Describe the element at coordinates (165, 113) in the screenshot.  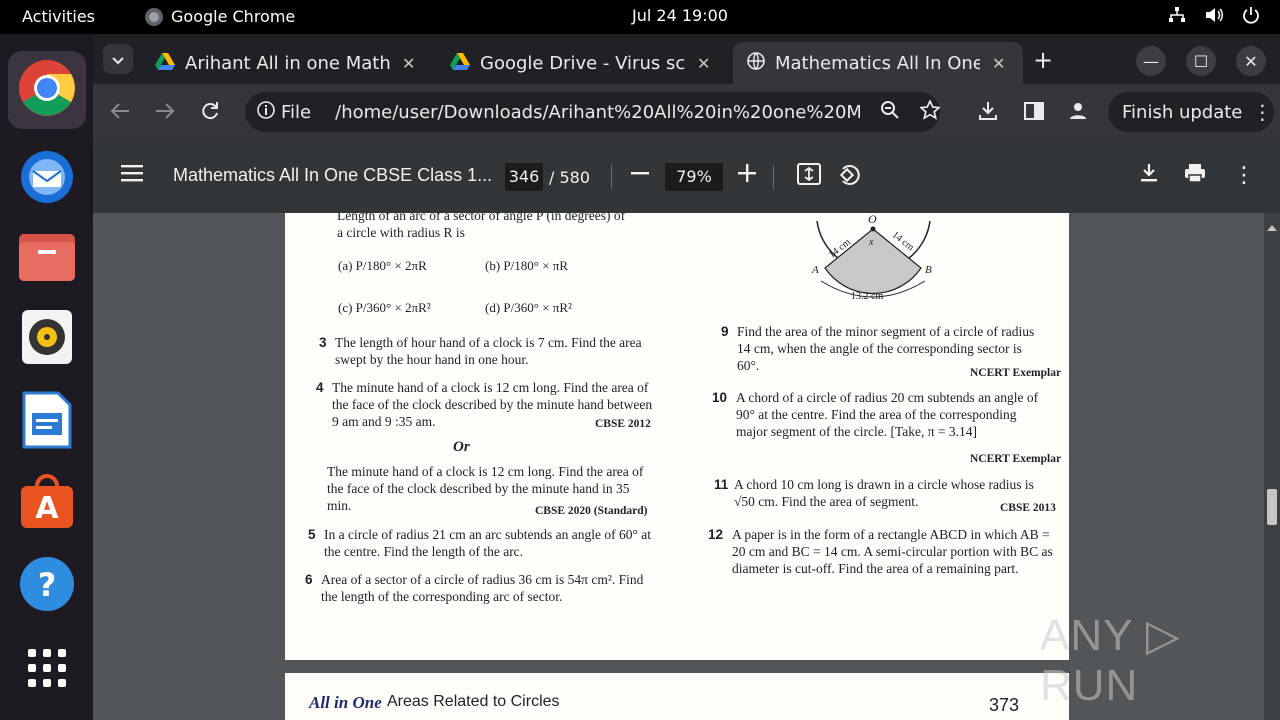
I see `forward-icon` at that location.